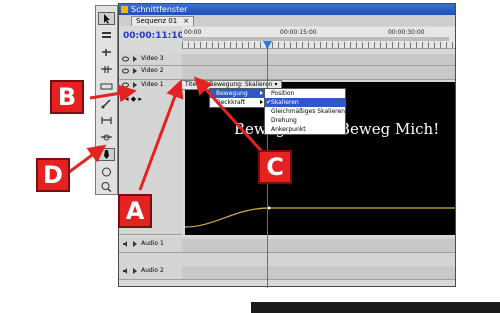 The height and width of the screenshot is (313, 500). Describe the element at coordinates (106, 86) in the screenshot. I see `rate-stretch-icon` at that location.